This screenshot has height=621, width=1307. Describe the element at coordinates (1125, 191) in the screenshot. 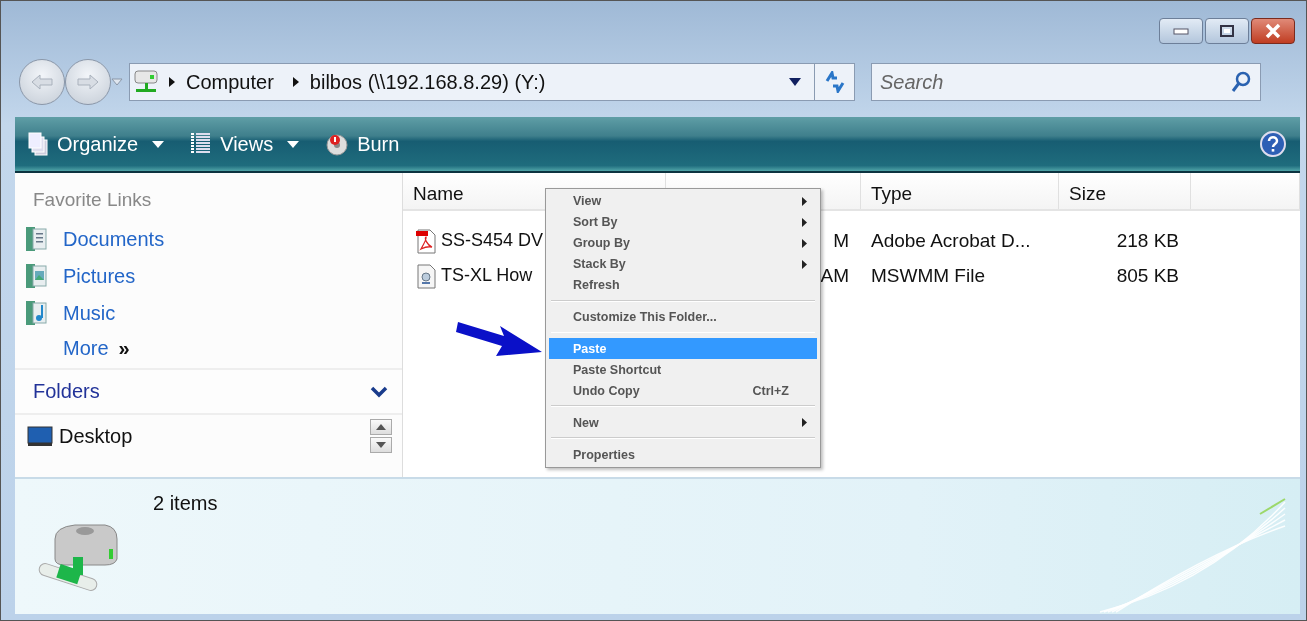

I see `column-header: Size` at that location.